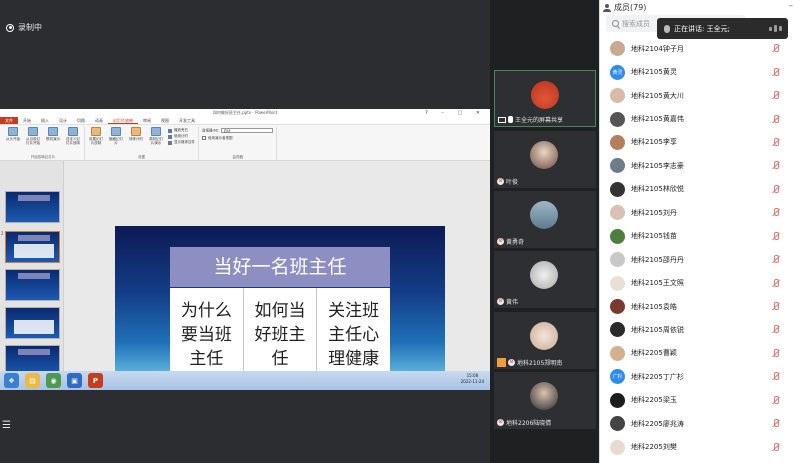 Image resolution: width=799 pixels, height=463 pixels. I want to click on tab-file: 文件, so click(9, 120).